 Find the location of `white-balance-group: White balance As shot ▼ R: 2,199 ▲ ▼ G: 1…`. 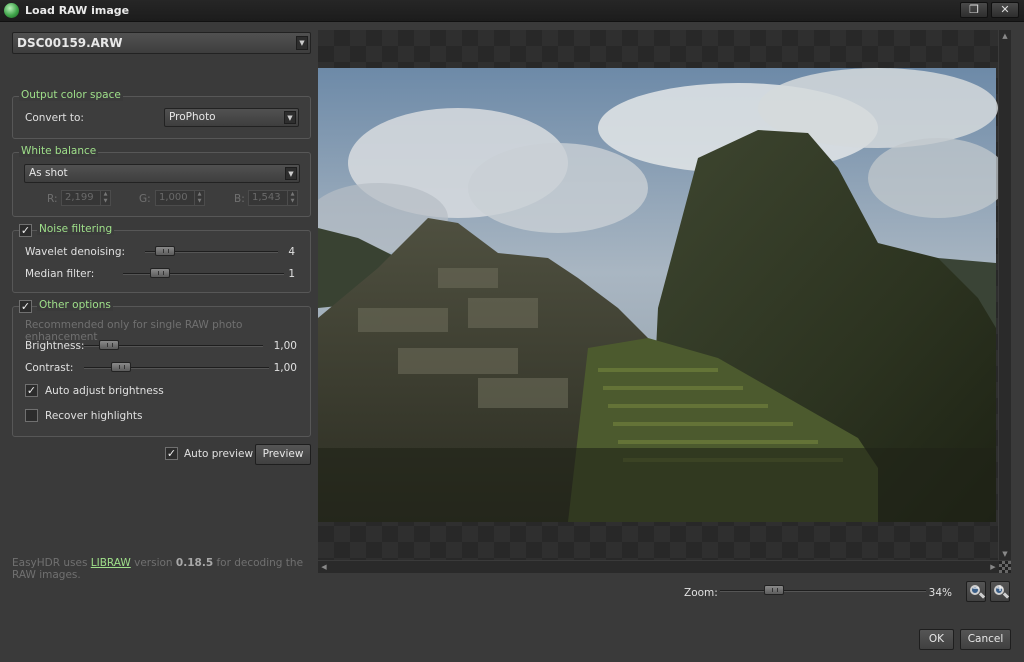

white-balance-group: White balance As shot ▼ R: 2,199 ▲ ▼ G: 1… is located at coordinates (161, 181).